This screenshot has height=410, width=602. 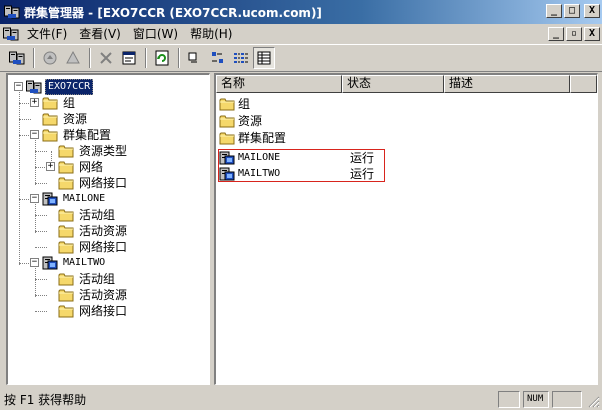 I want to click on column-header-name: 名称, so click(x=279, y=84).